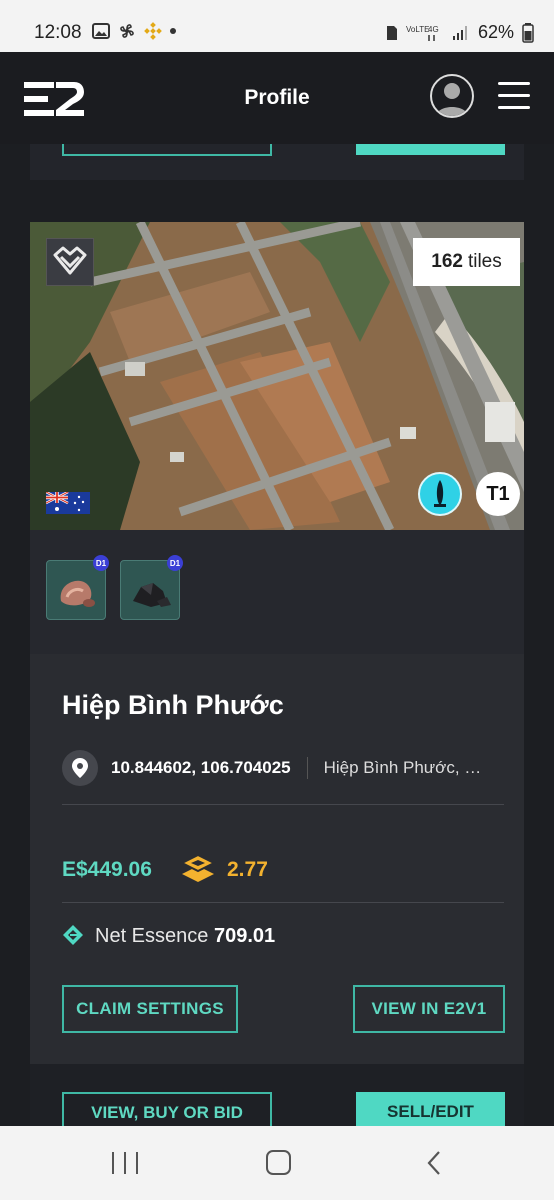 Image resolution: width=554 pixels, height=1200 pixels. What do you see at coordinates (391, 32) in the screenshot?
I see `sim-icon` at bounding box center [391, 32].